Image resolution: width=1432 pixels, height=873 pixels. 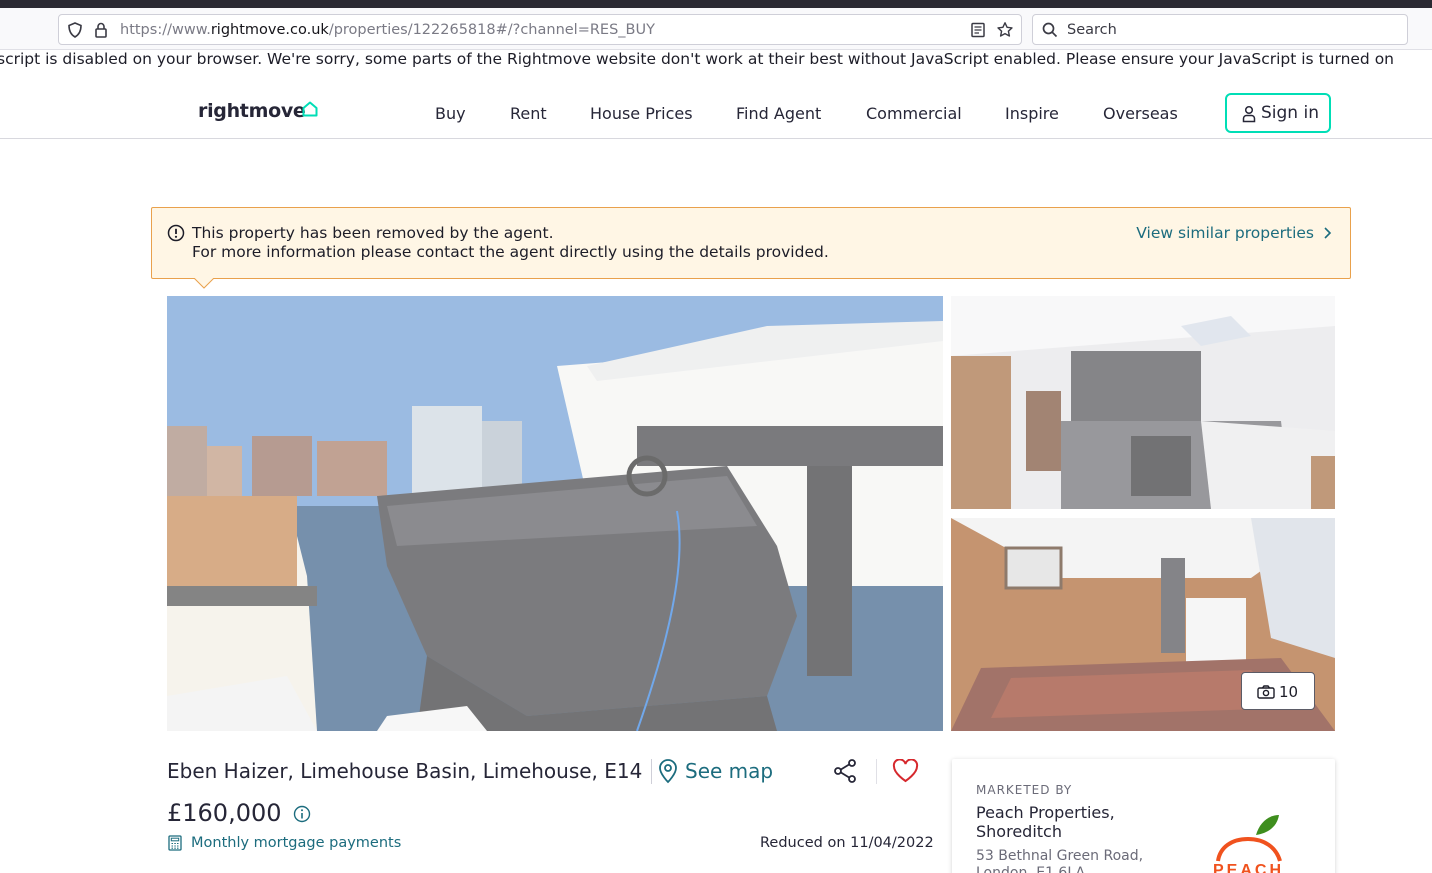 What do you see at coordinates (1289, 692) in the screenshot?
I see `photo-count: 10` at bounding box center [1289, 692].